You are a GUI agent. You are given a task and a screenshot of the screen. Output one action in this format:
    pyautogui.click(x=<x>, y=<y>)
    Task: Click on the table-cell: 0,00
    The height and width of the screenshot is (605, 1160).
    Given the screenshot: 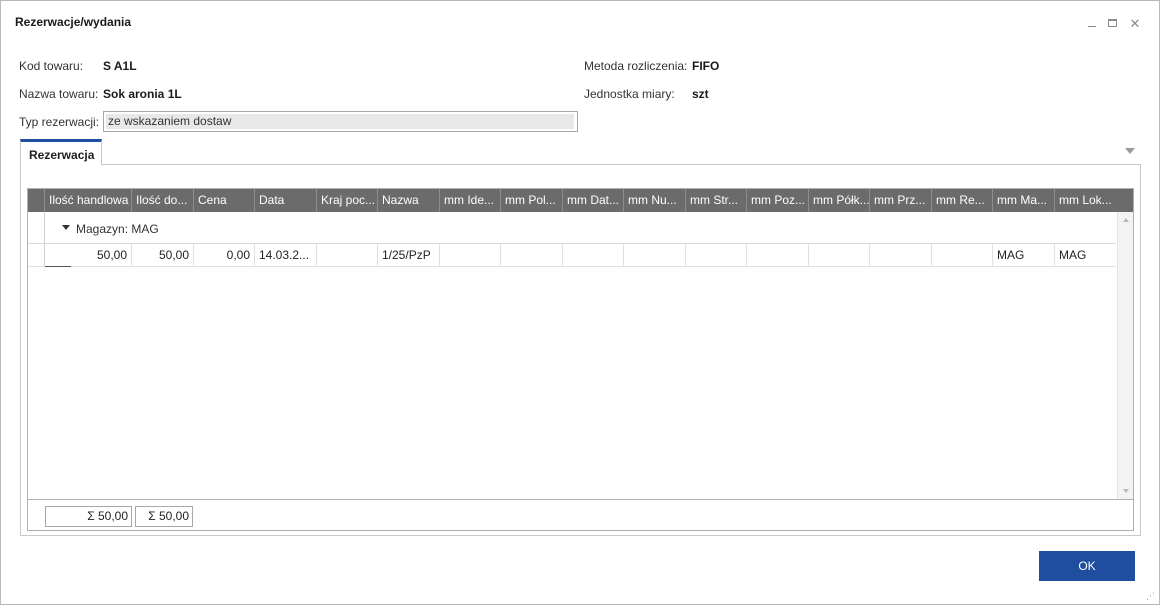 What is the action you would take?
    pyautogui.click(x=224, y=255)
    